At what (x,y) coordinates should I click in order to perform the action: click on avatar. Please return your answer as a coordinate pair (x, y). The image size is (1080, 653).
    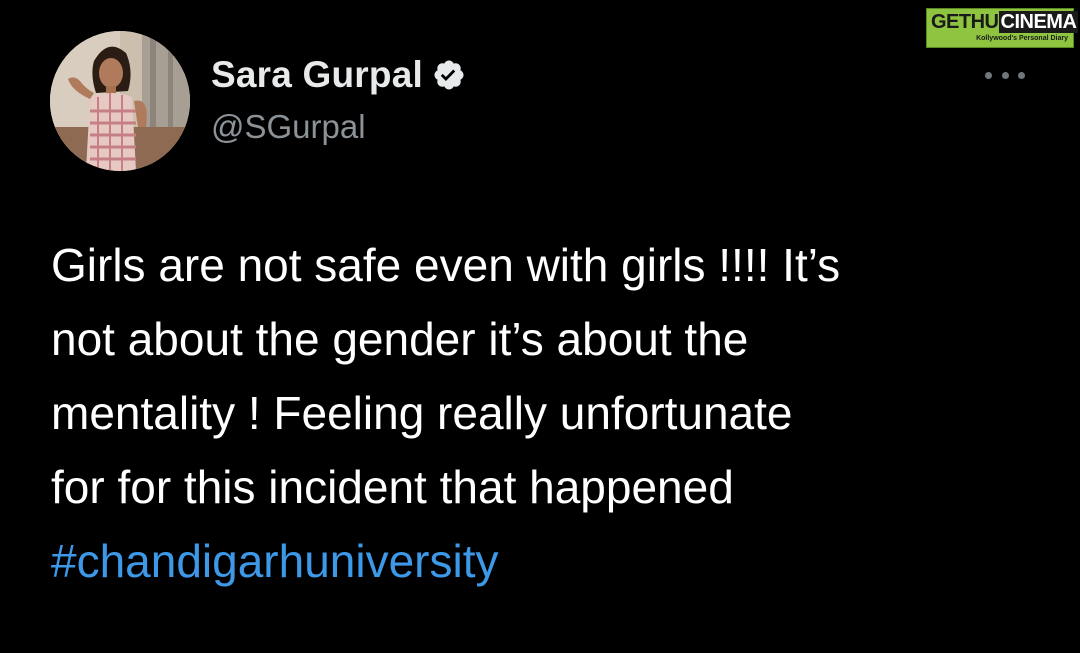
    Looking at the image, I should click on (120, 101).